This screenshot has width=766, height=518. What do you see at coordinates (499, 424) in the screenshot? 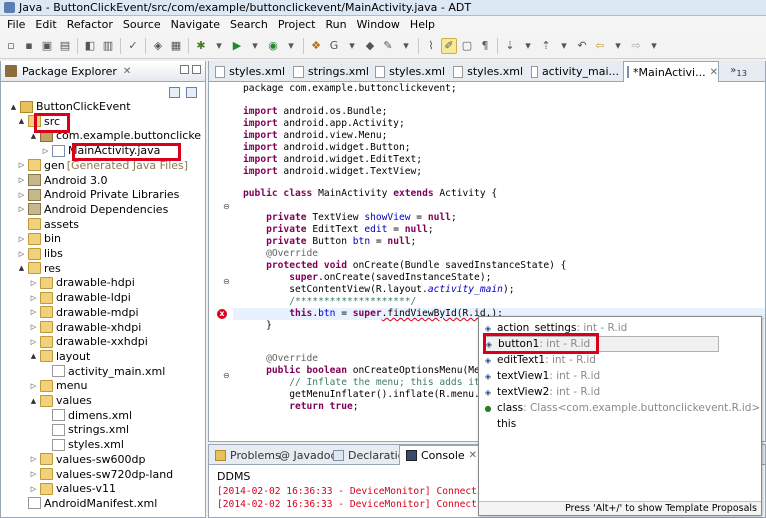
I see `proposal-item: this` at bounding box center [499, 424].